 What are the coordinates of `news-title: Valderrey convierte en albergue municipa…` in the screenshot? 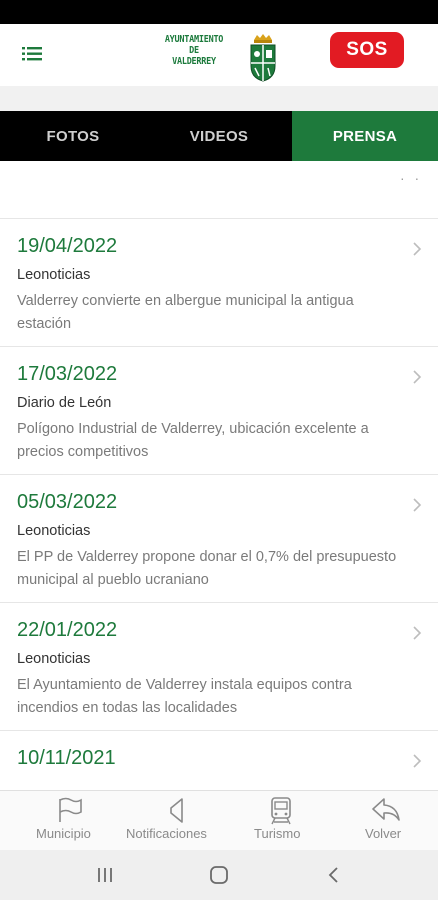 It's located at (185, 312).